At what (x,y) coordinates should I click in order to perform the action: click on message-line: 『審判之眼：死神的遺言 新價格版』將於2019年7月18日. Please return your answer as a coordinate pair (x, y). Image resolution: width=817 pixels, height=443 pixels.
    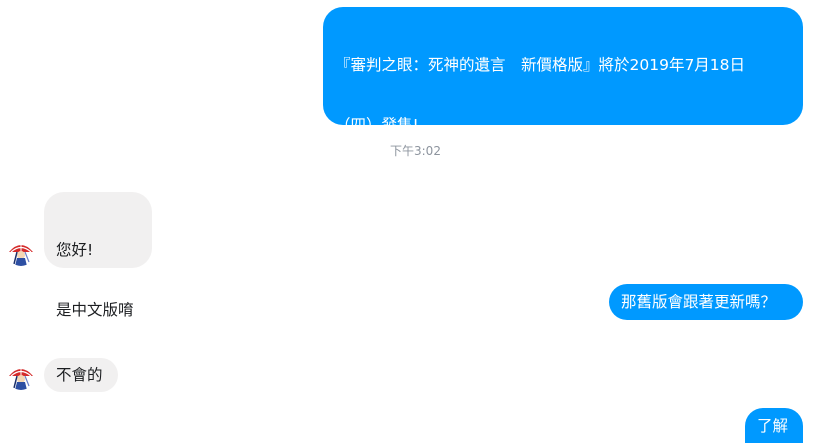
    Looking at the image, I should click on (540, 65).